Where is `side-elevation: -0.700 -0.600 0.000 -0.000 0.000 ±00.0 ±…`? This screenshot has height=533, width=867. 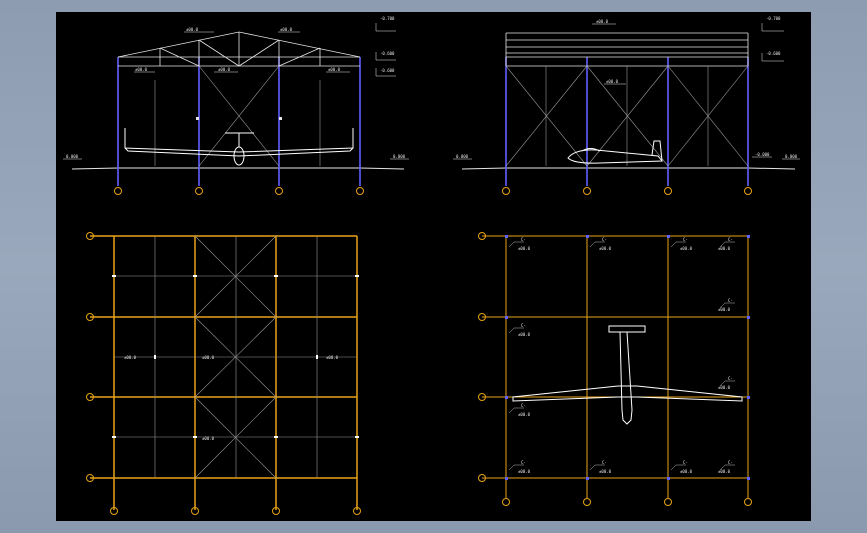
side-elevation: -0.700 -0.600 0.000 -0.000 0.000 ±00.0 ±… is located at coordinates (626, 105).